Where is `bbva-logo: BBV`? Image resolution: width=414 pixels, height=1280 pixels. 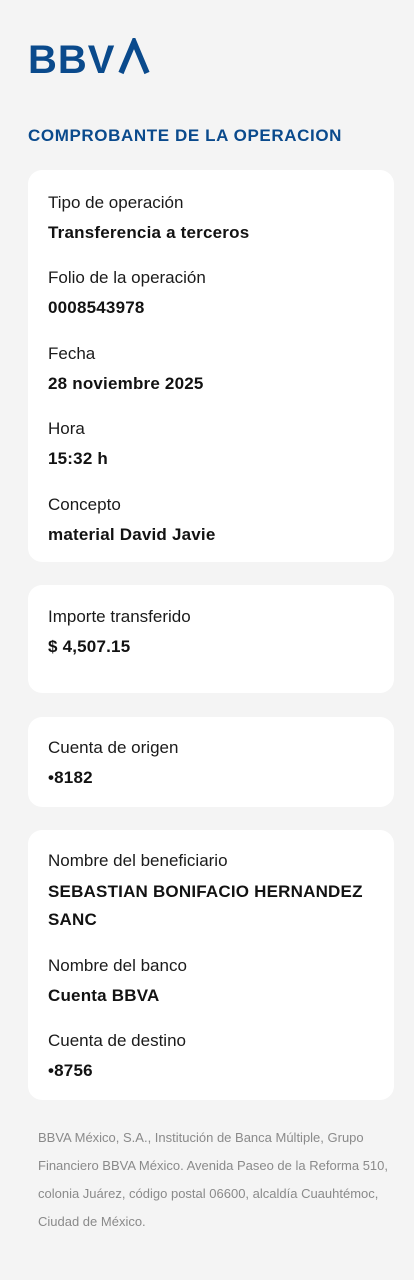
bbva-logo: BBV is located at coordinates (92, 58).